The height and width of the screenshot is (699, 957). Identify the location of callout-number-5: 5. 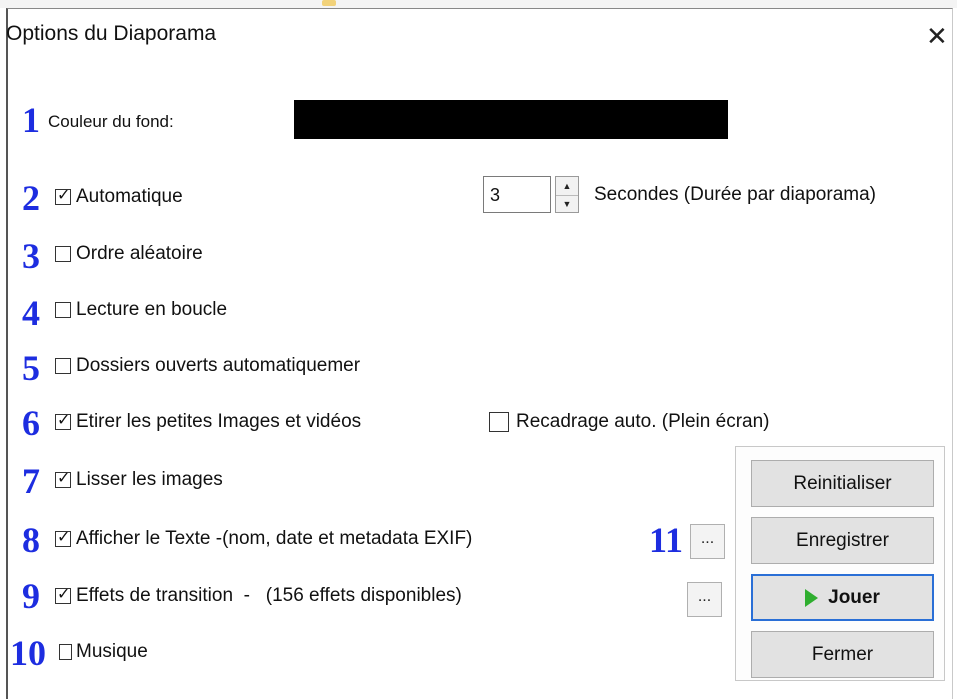
(31, 368).